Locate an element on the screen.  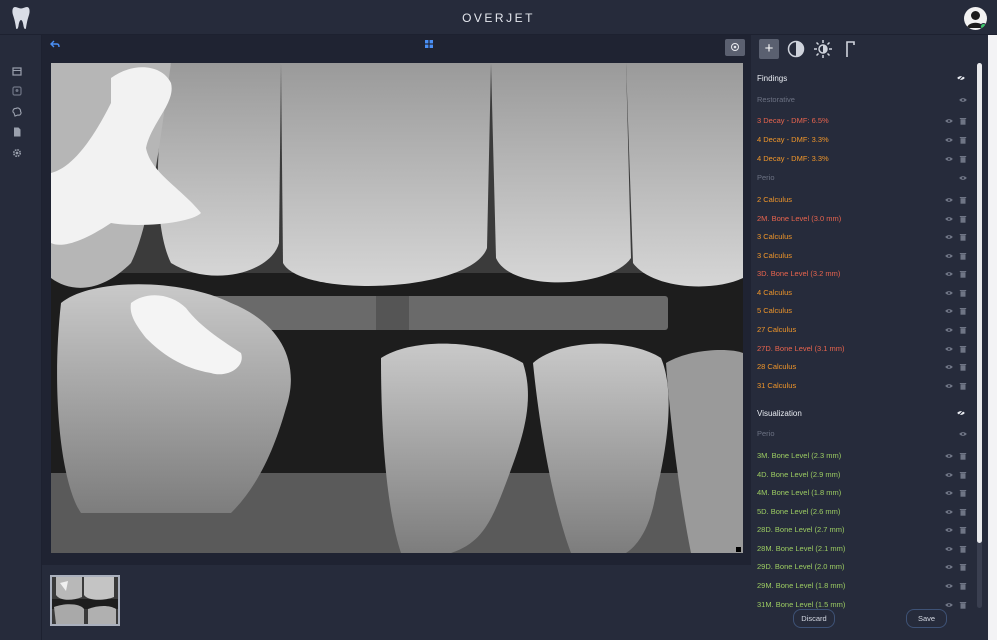
finding-row: 3 Decay - DMF: 6.5% is located at coordinates (862, 122).